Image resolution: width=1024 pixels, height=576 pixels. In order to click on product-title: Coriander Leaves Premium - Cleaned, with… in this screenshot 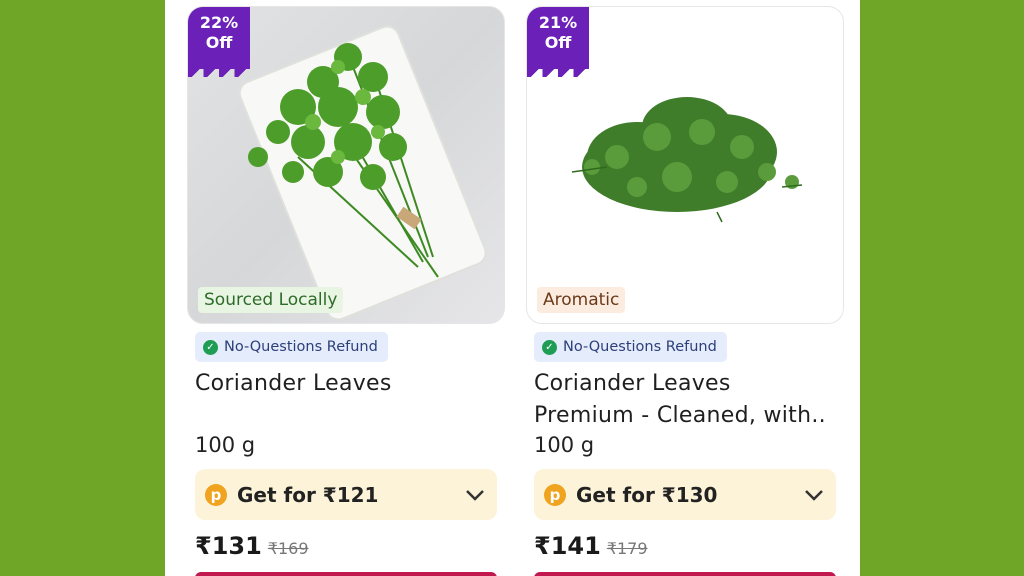, I will do `click(684, 400)`.